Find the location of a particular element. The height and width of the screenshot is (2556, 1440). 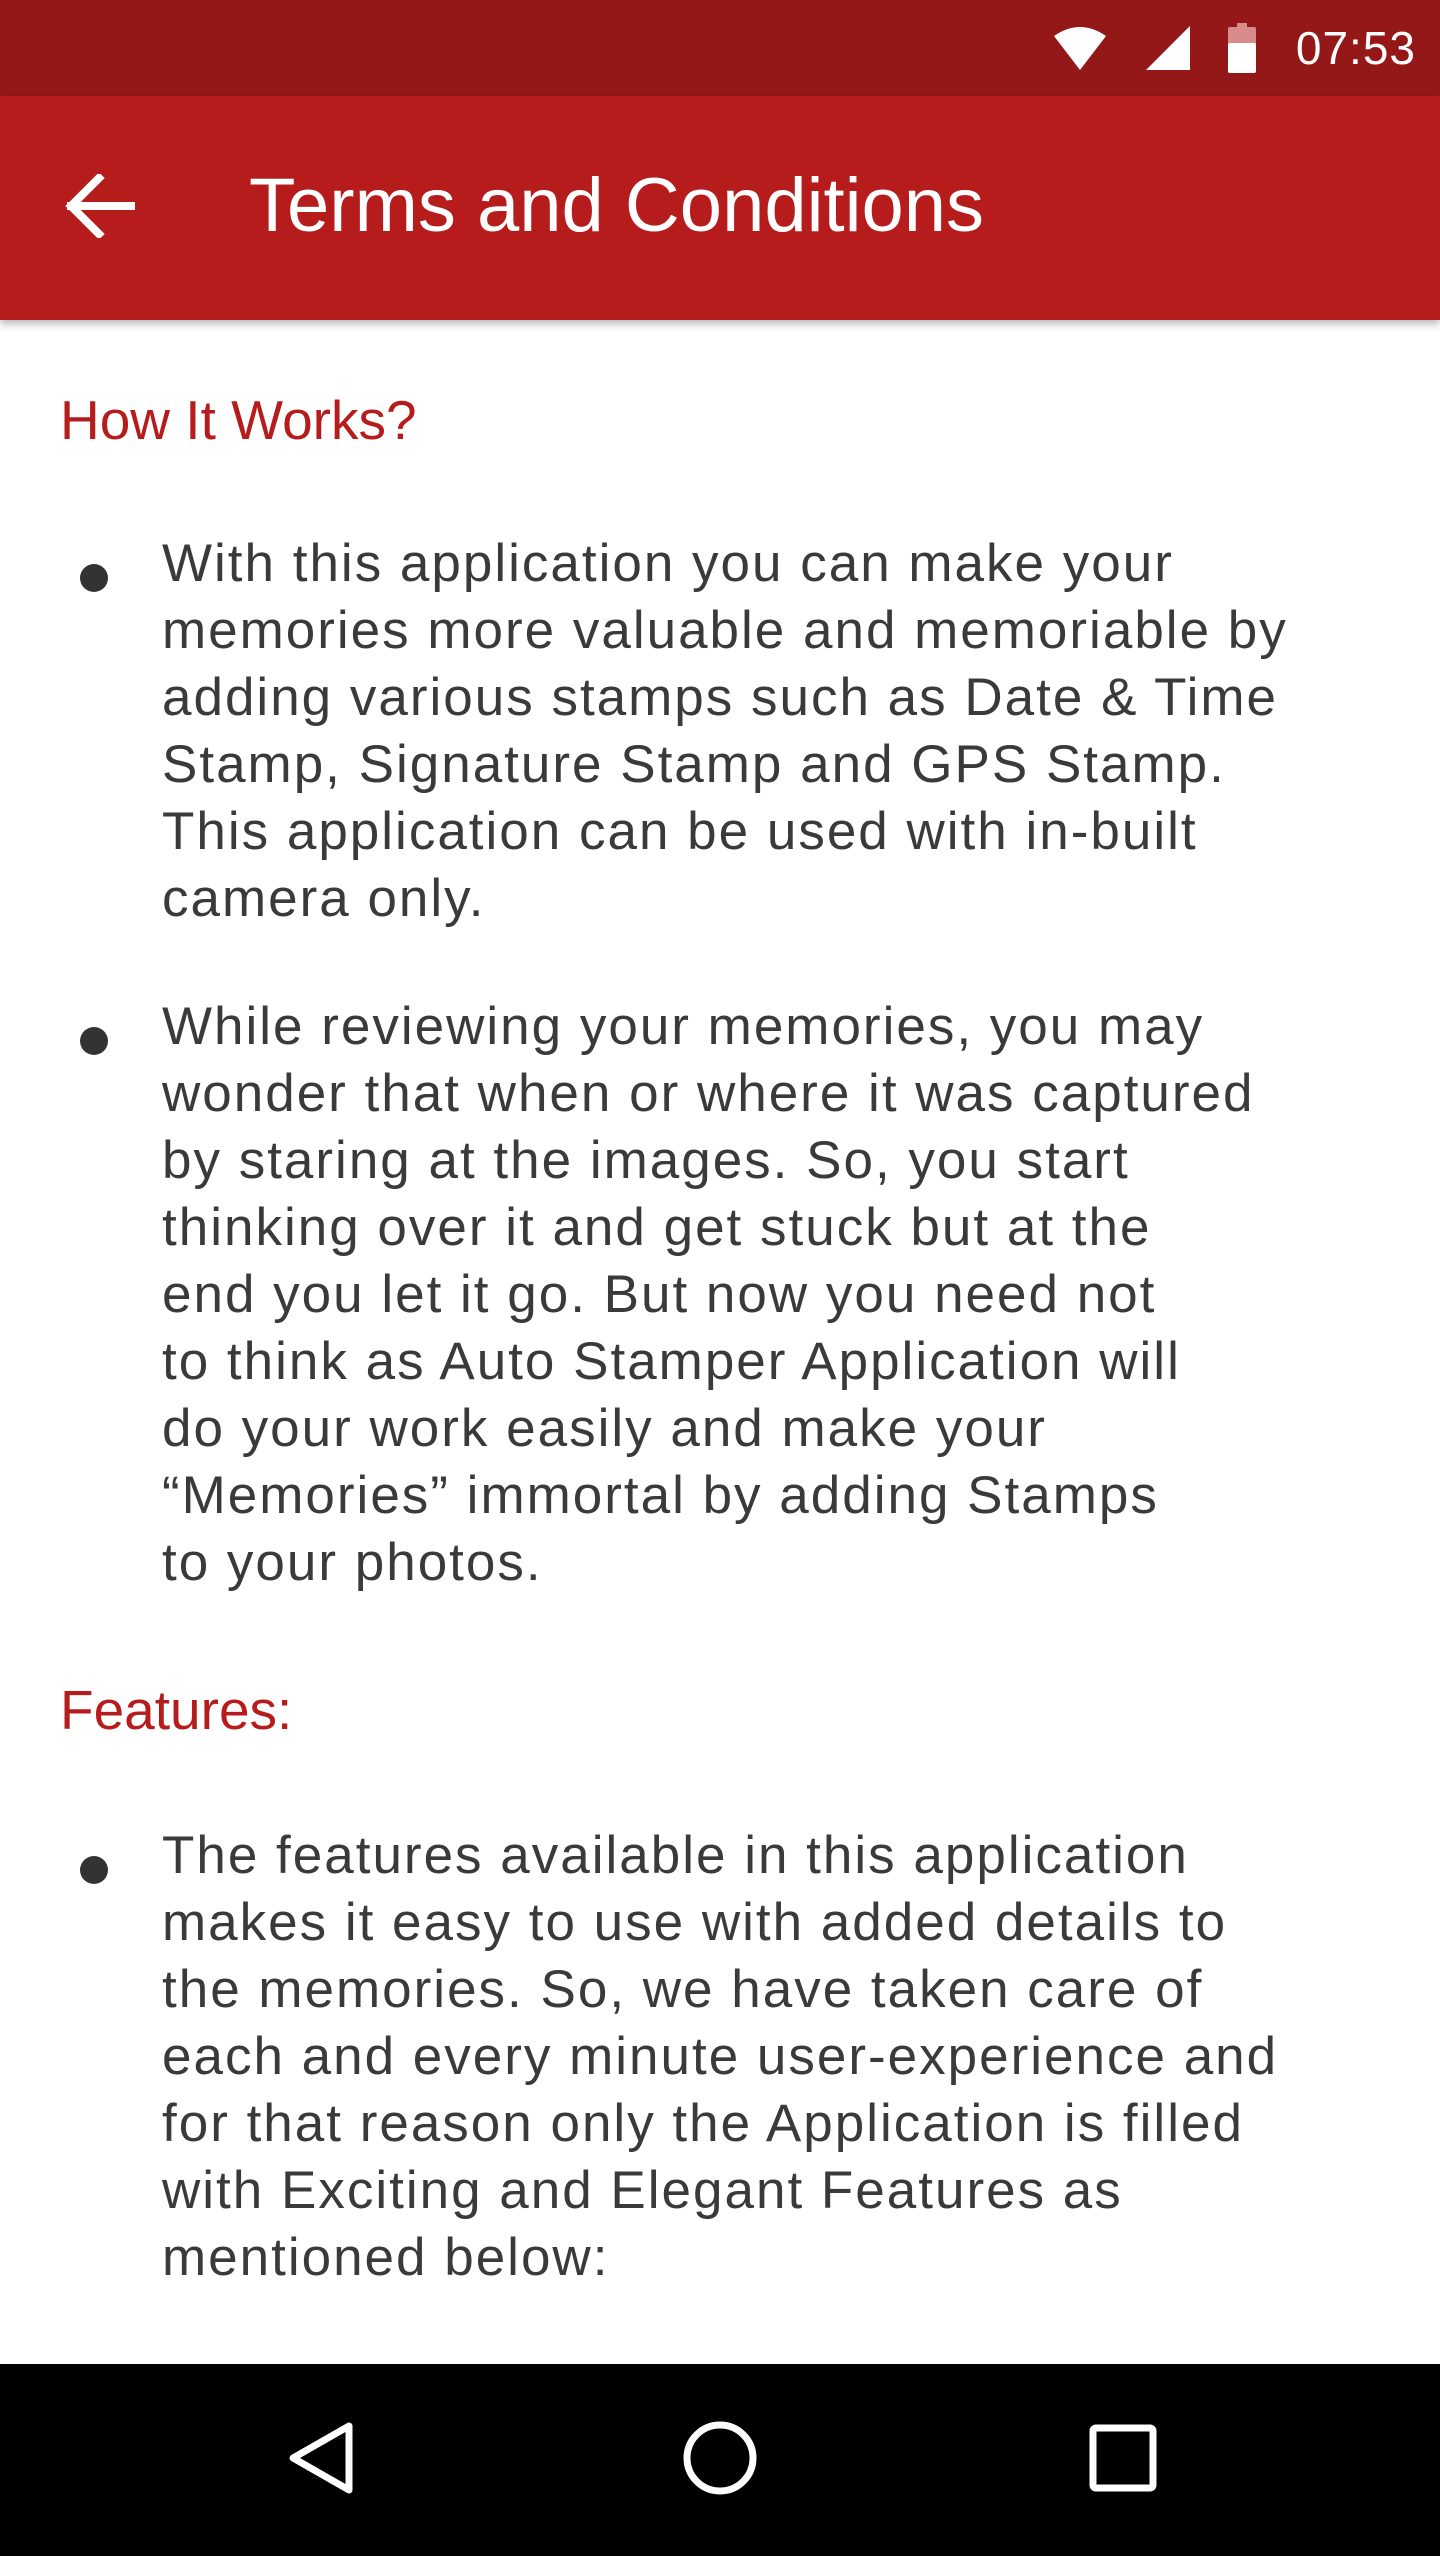

nav-recents-button is located at coordinates (1123, 2460).